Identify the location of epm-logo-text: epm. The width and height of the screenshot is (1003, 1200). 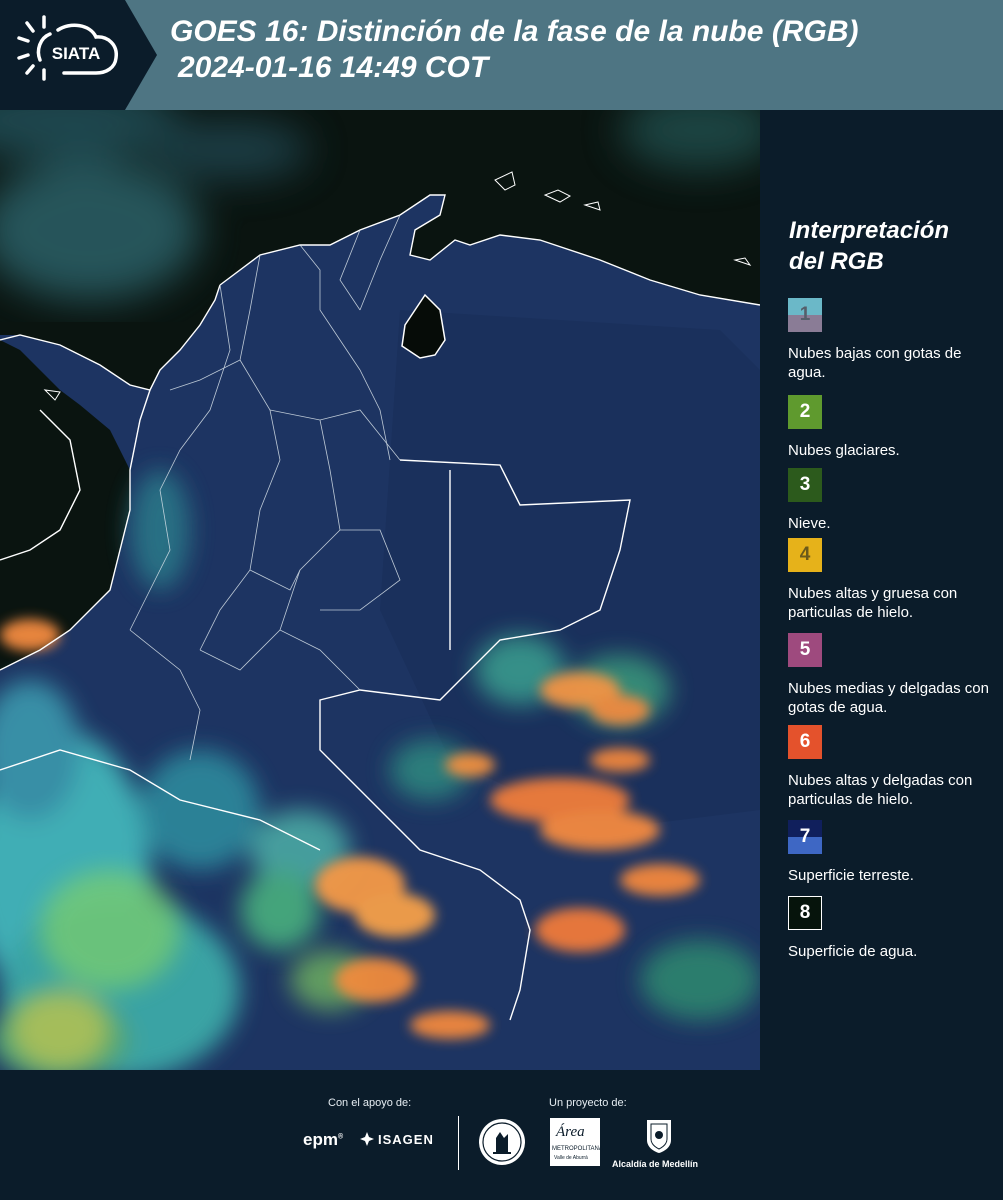
(320, 1139).